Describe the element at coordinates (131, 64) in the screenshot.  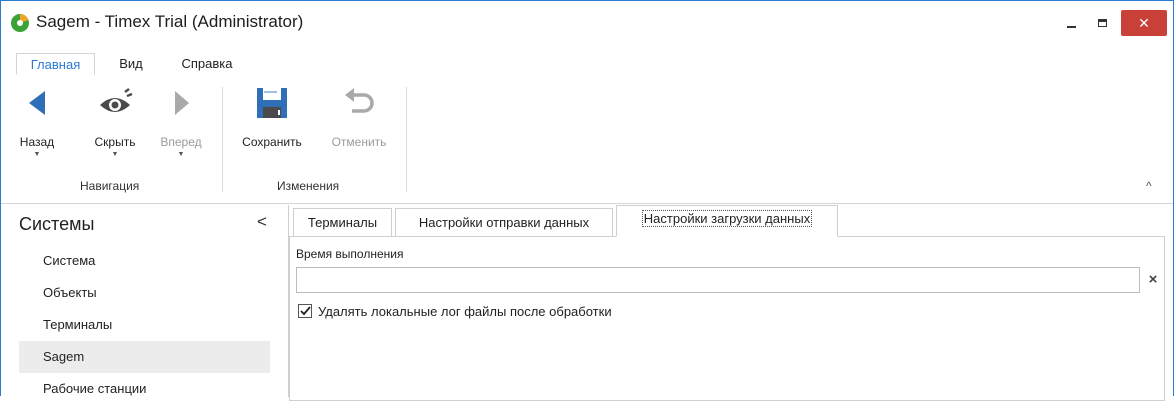
I see `ribbon-tab-view: Вид` at that location.